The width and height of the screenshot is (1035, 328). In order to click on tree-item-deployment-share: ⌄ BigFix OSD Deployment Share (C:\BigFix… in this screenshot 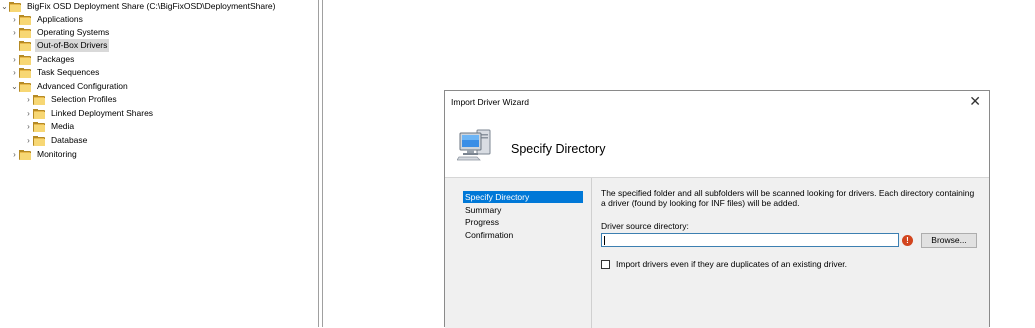, I will do `click(138, 6)`.